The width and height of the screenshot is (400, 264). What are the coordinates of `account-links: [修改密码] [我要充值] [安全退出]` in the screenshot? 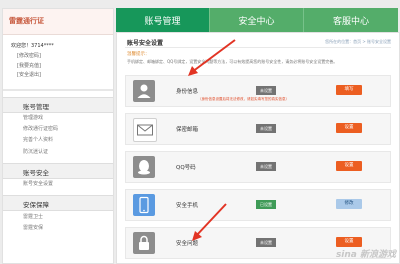 It's located at (29, 66).